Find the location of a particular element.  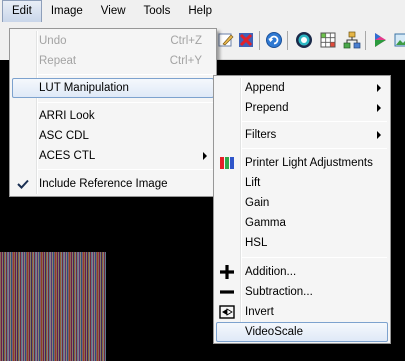

toolbar is located at coordinates (310, 41).